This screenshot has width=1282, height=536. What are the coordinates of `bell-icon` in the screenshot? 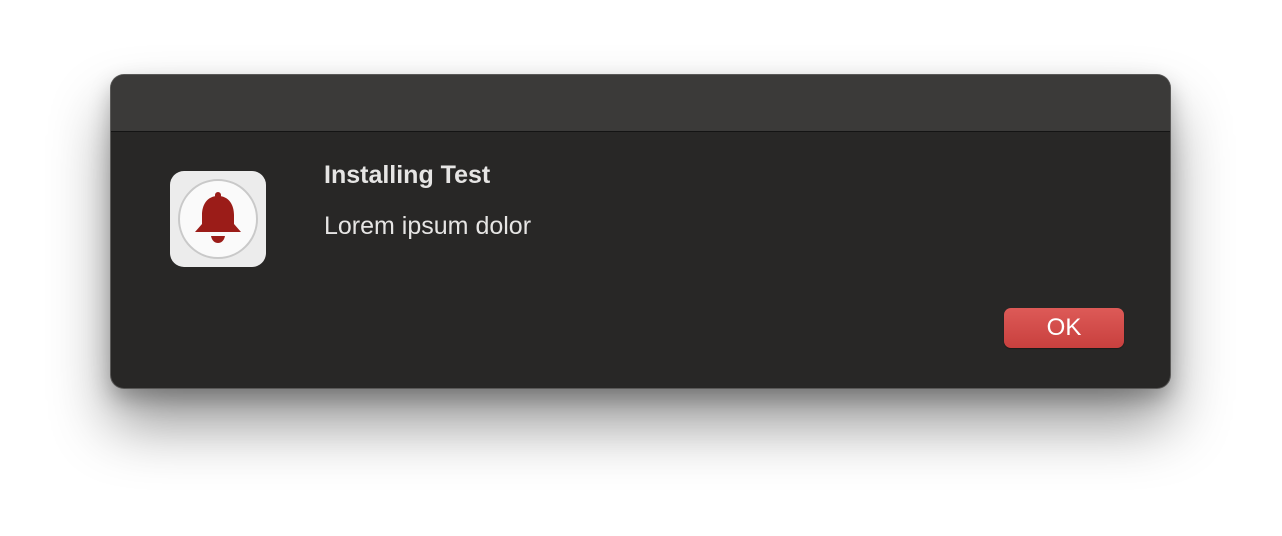 It's located at (218, 217).